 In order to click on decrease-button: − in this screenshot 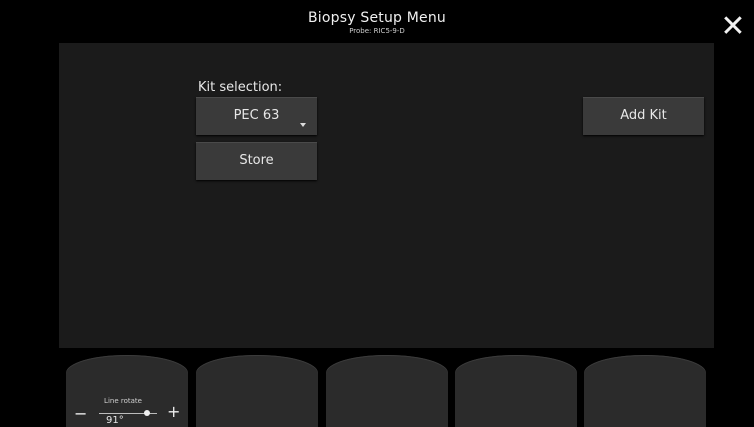, I will do `click(80, 413)`.